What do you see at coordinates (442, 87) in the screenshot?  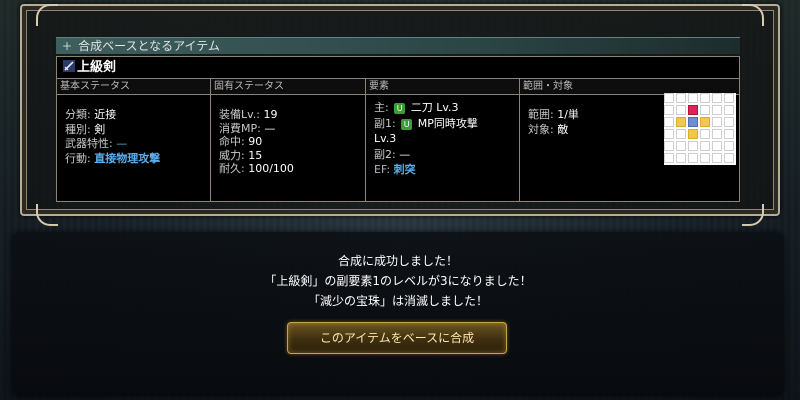 I see `elements-header: 要素` at bounding box center [442, 87].